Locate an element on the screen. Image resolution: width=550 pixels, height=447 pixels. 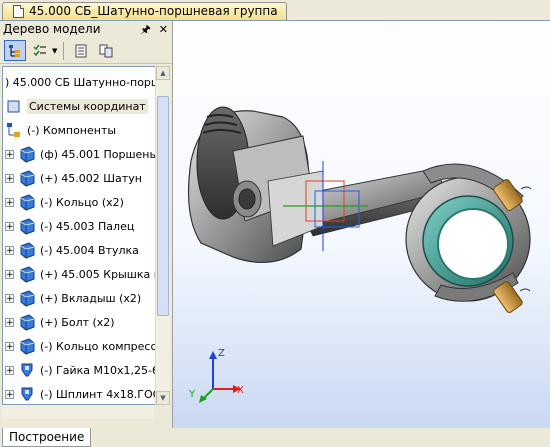
tree-item-label: (-) Шплинт 4x18.ГОСТ is located at coordinates (97, 394).